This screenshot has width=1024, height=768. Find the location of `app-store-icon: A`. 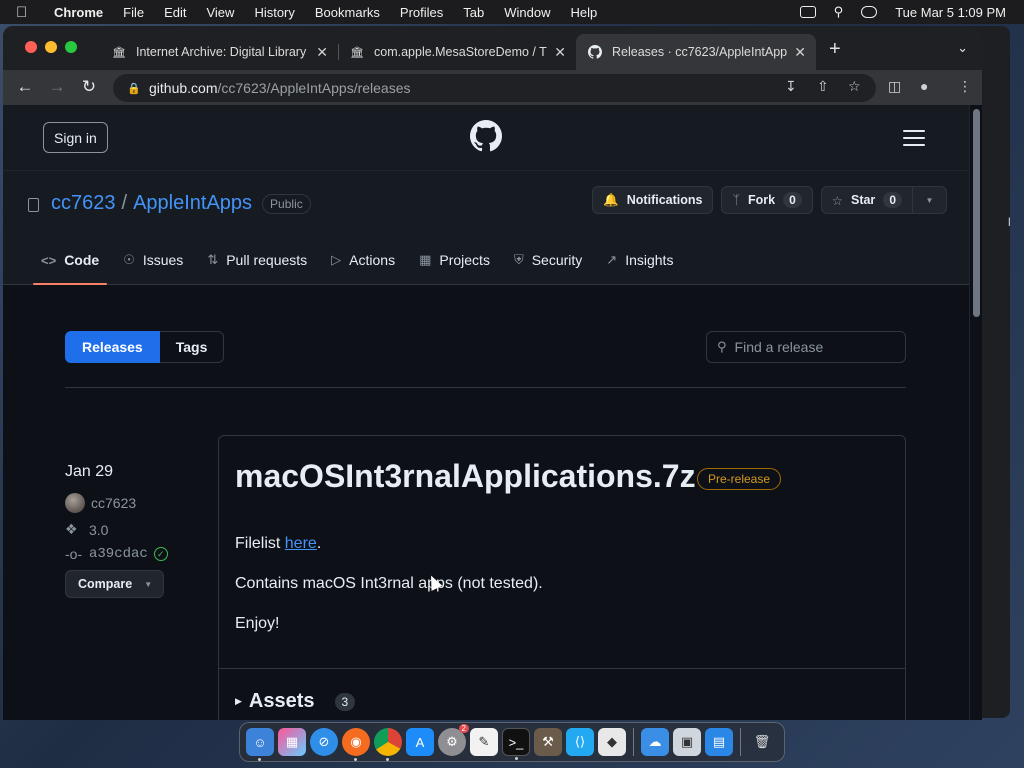

app-store-icon: A is located at coordinates (420, 742).